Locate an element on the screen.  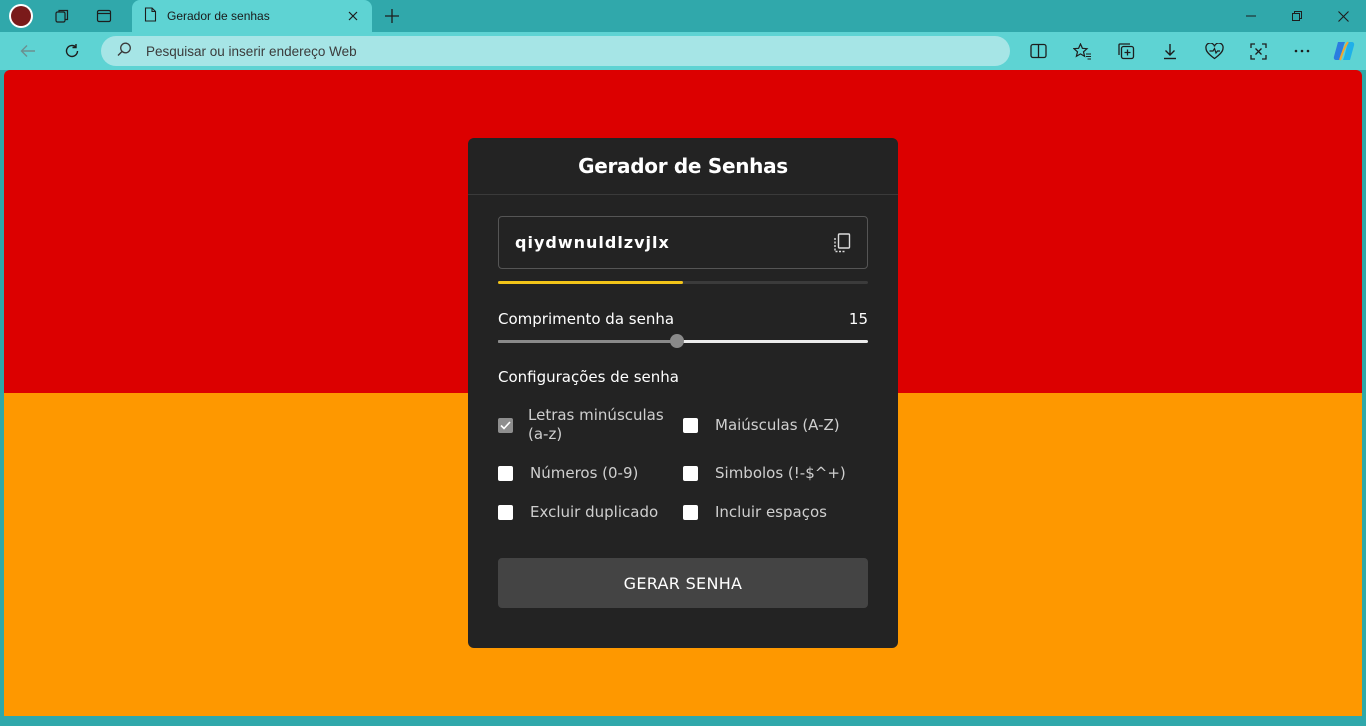
option-symbols: Simbolos (!-$^+) is located at coordinates (764, 473).